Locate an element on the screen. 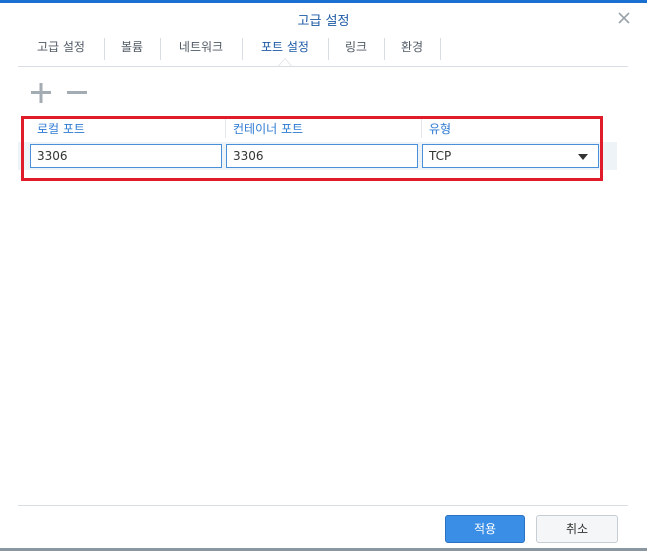 Image resolution: width=647 pixels, height=551 pixels. minus-icon is located at coordinates (77, 92).